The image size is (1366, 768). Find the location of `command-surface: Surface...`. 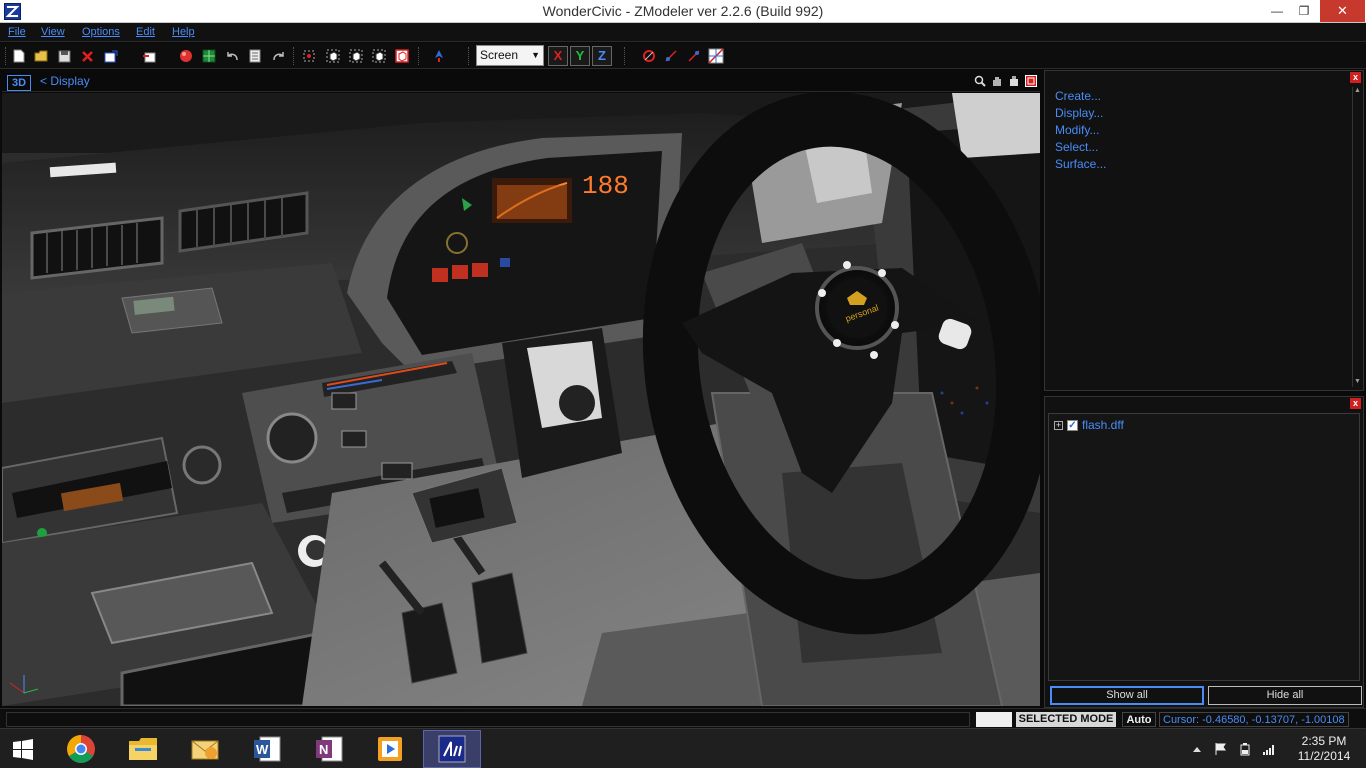

command-surface: Surface... is located at coordinates (1080, 165).